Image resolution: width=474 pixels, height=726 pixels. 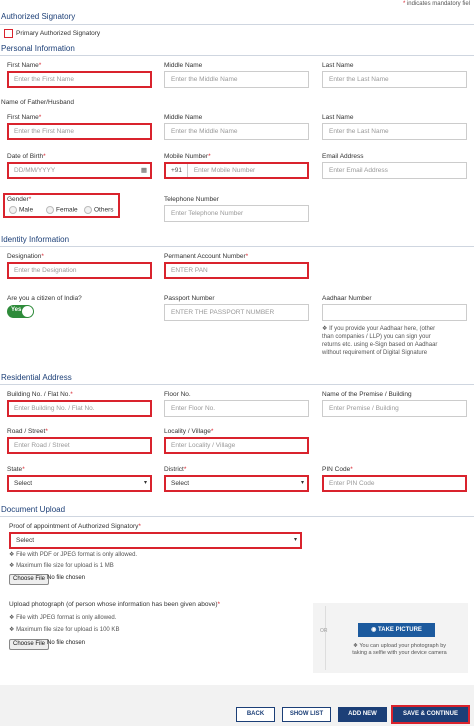 I want to click on toggle-knob, so click(x=27, y=311).